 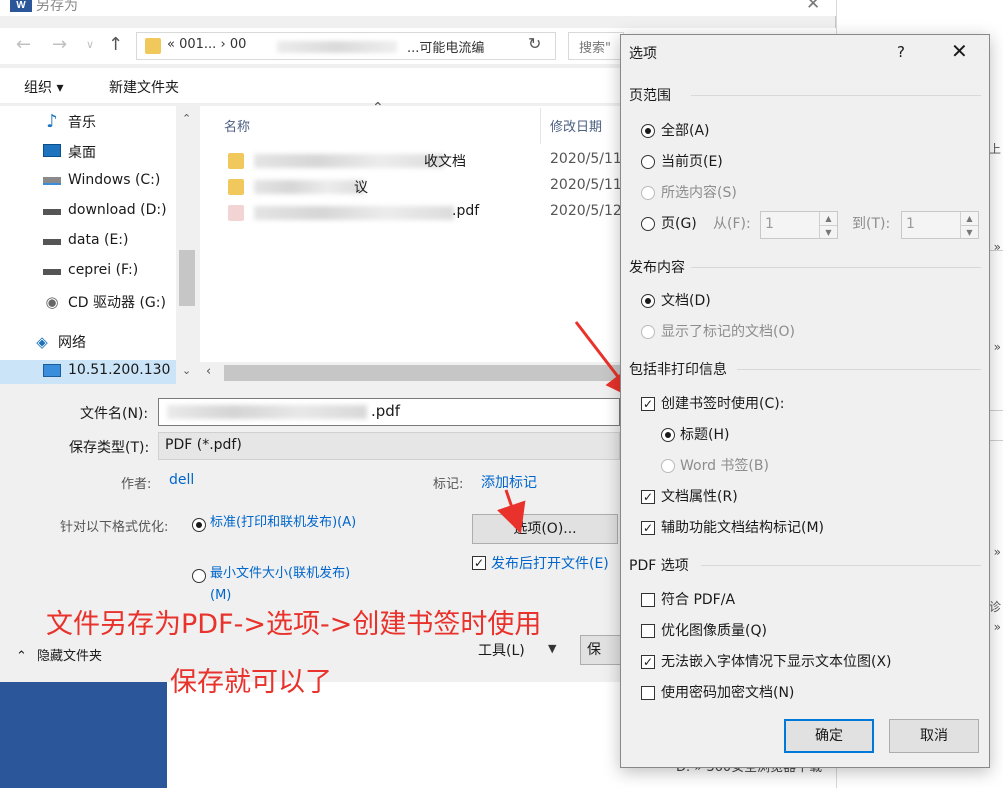 I want to click on bookmark-headings-label: 标题(H), so click(x=704, y=434).